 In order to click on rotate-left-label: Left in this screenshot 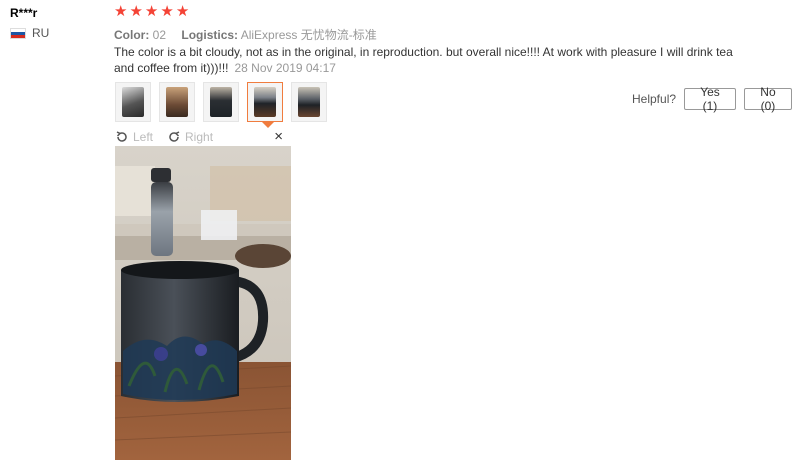, I will do `click(143, 137)`.